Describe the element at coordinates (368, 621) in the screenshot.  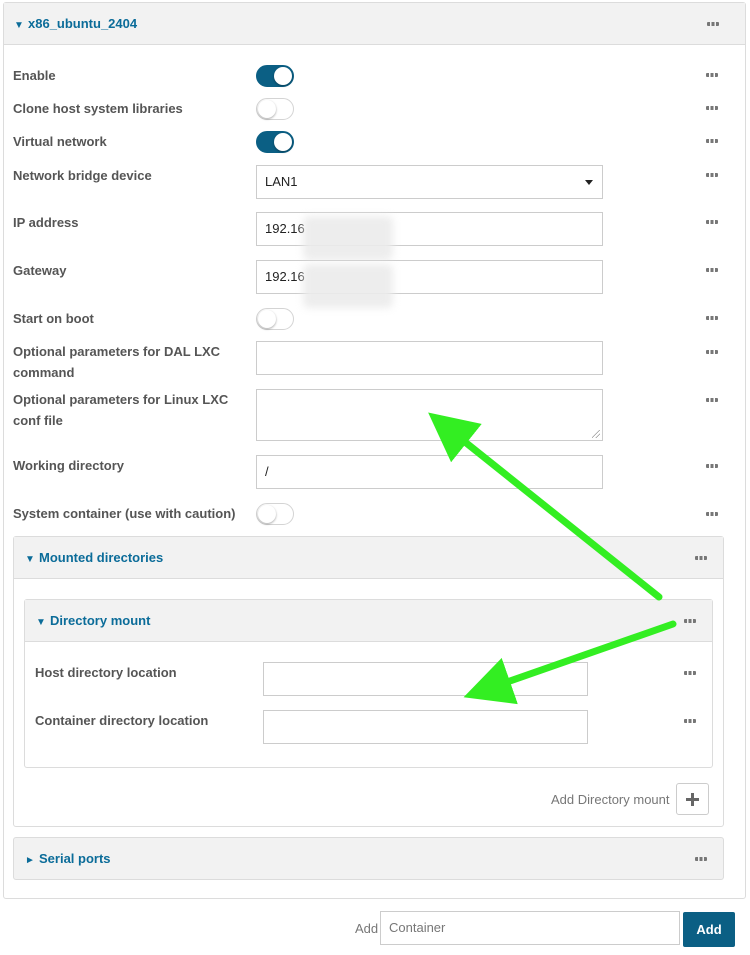
I see `directory-mount-header: ▼ Directory mount` at that location.